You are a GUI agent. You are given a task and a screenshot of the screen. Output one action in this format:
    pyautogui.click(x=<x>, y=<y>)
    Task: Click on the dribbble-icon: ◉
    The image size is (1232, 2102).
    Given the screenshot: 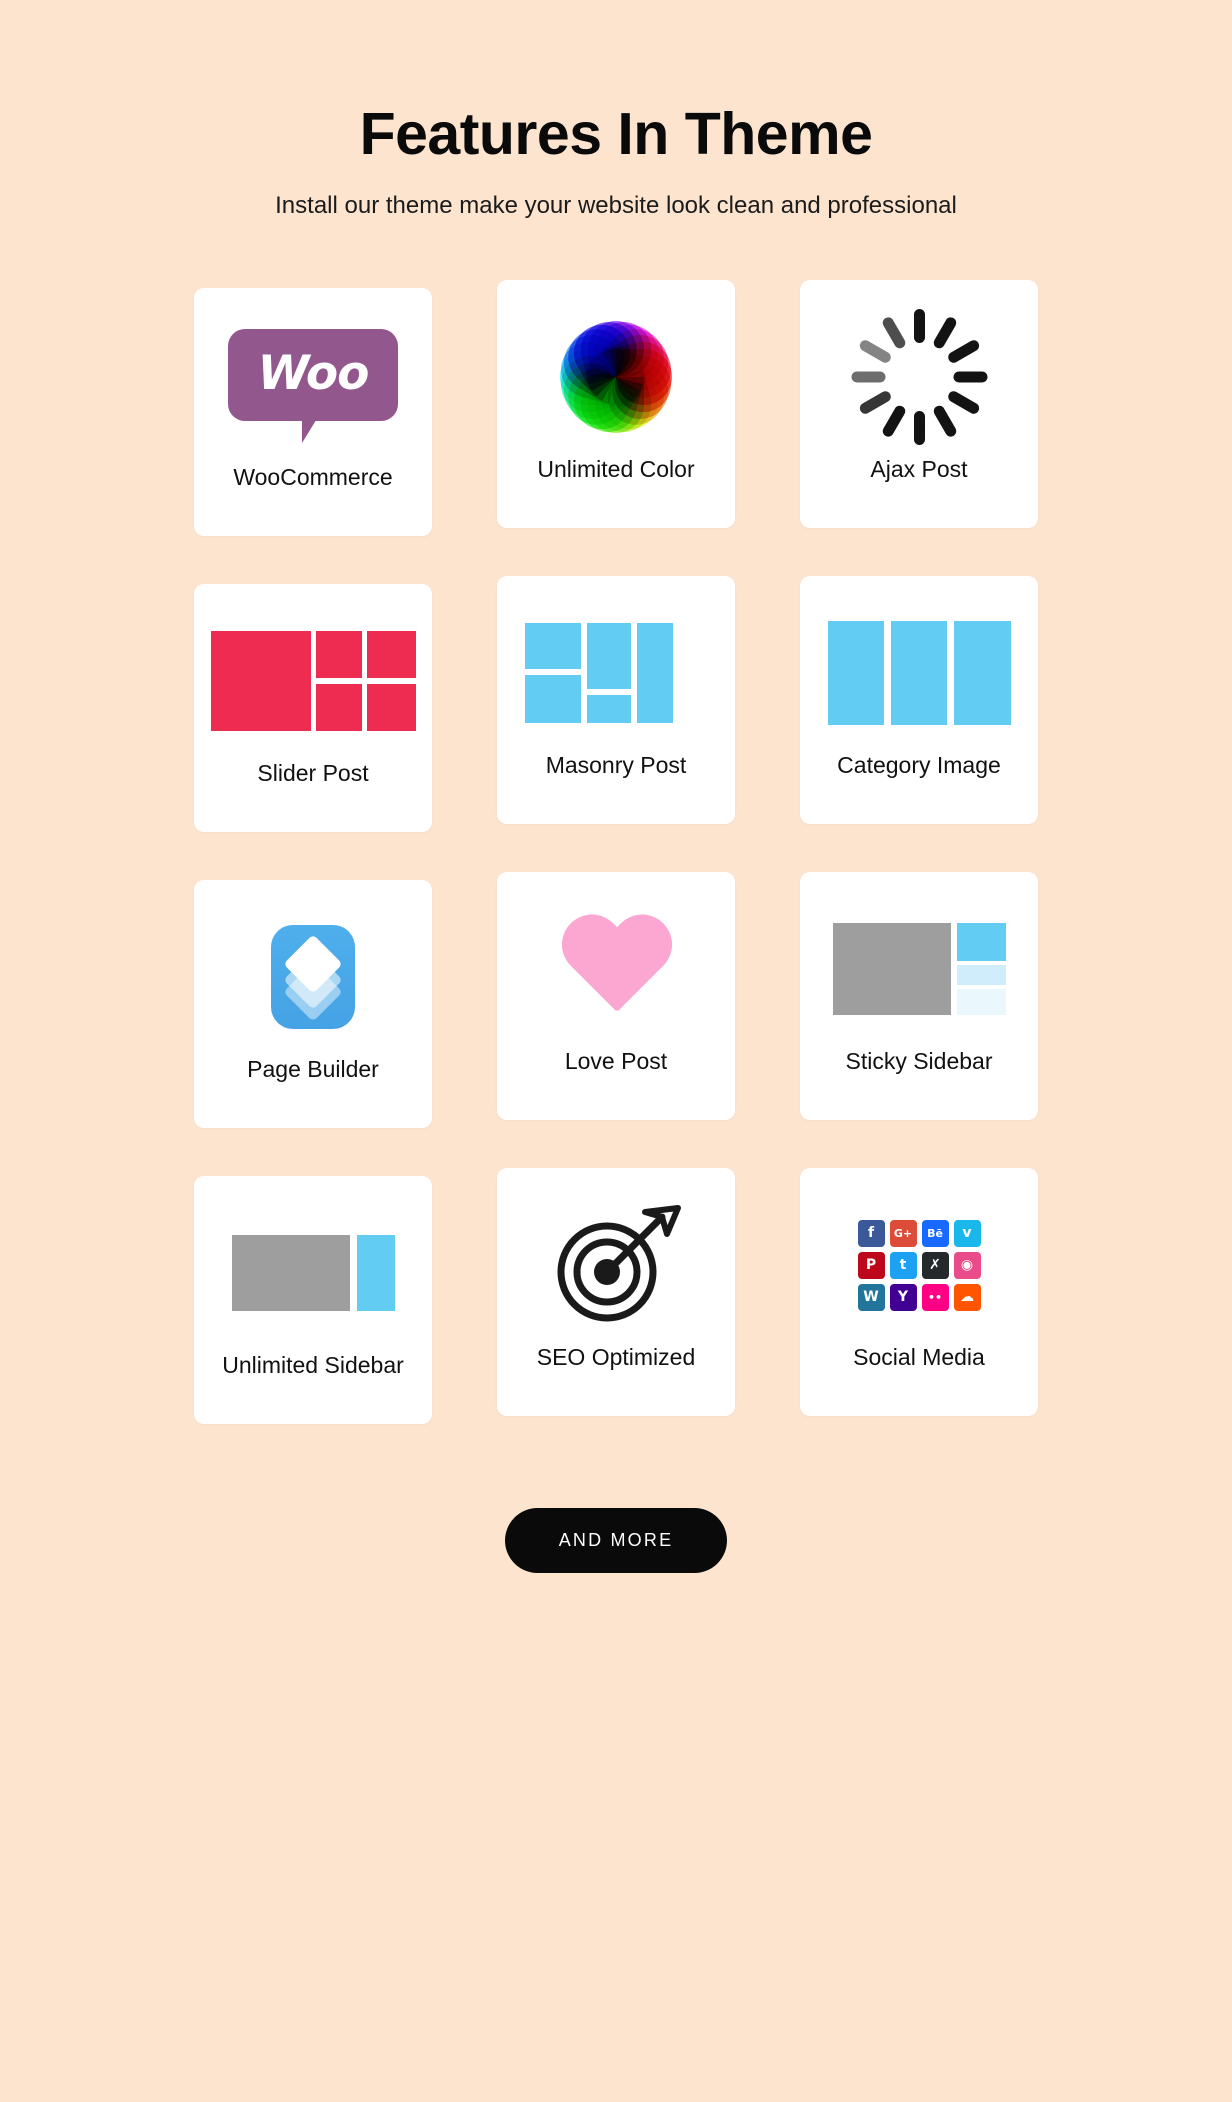 What is the action you would take?
    pyautogui.click(x=967, y=1265)
    